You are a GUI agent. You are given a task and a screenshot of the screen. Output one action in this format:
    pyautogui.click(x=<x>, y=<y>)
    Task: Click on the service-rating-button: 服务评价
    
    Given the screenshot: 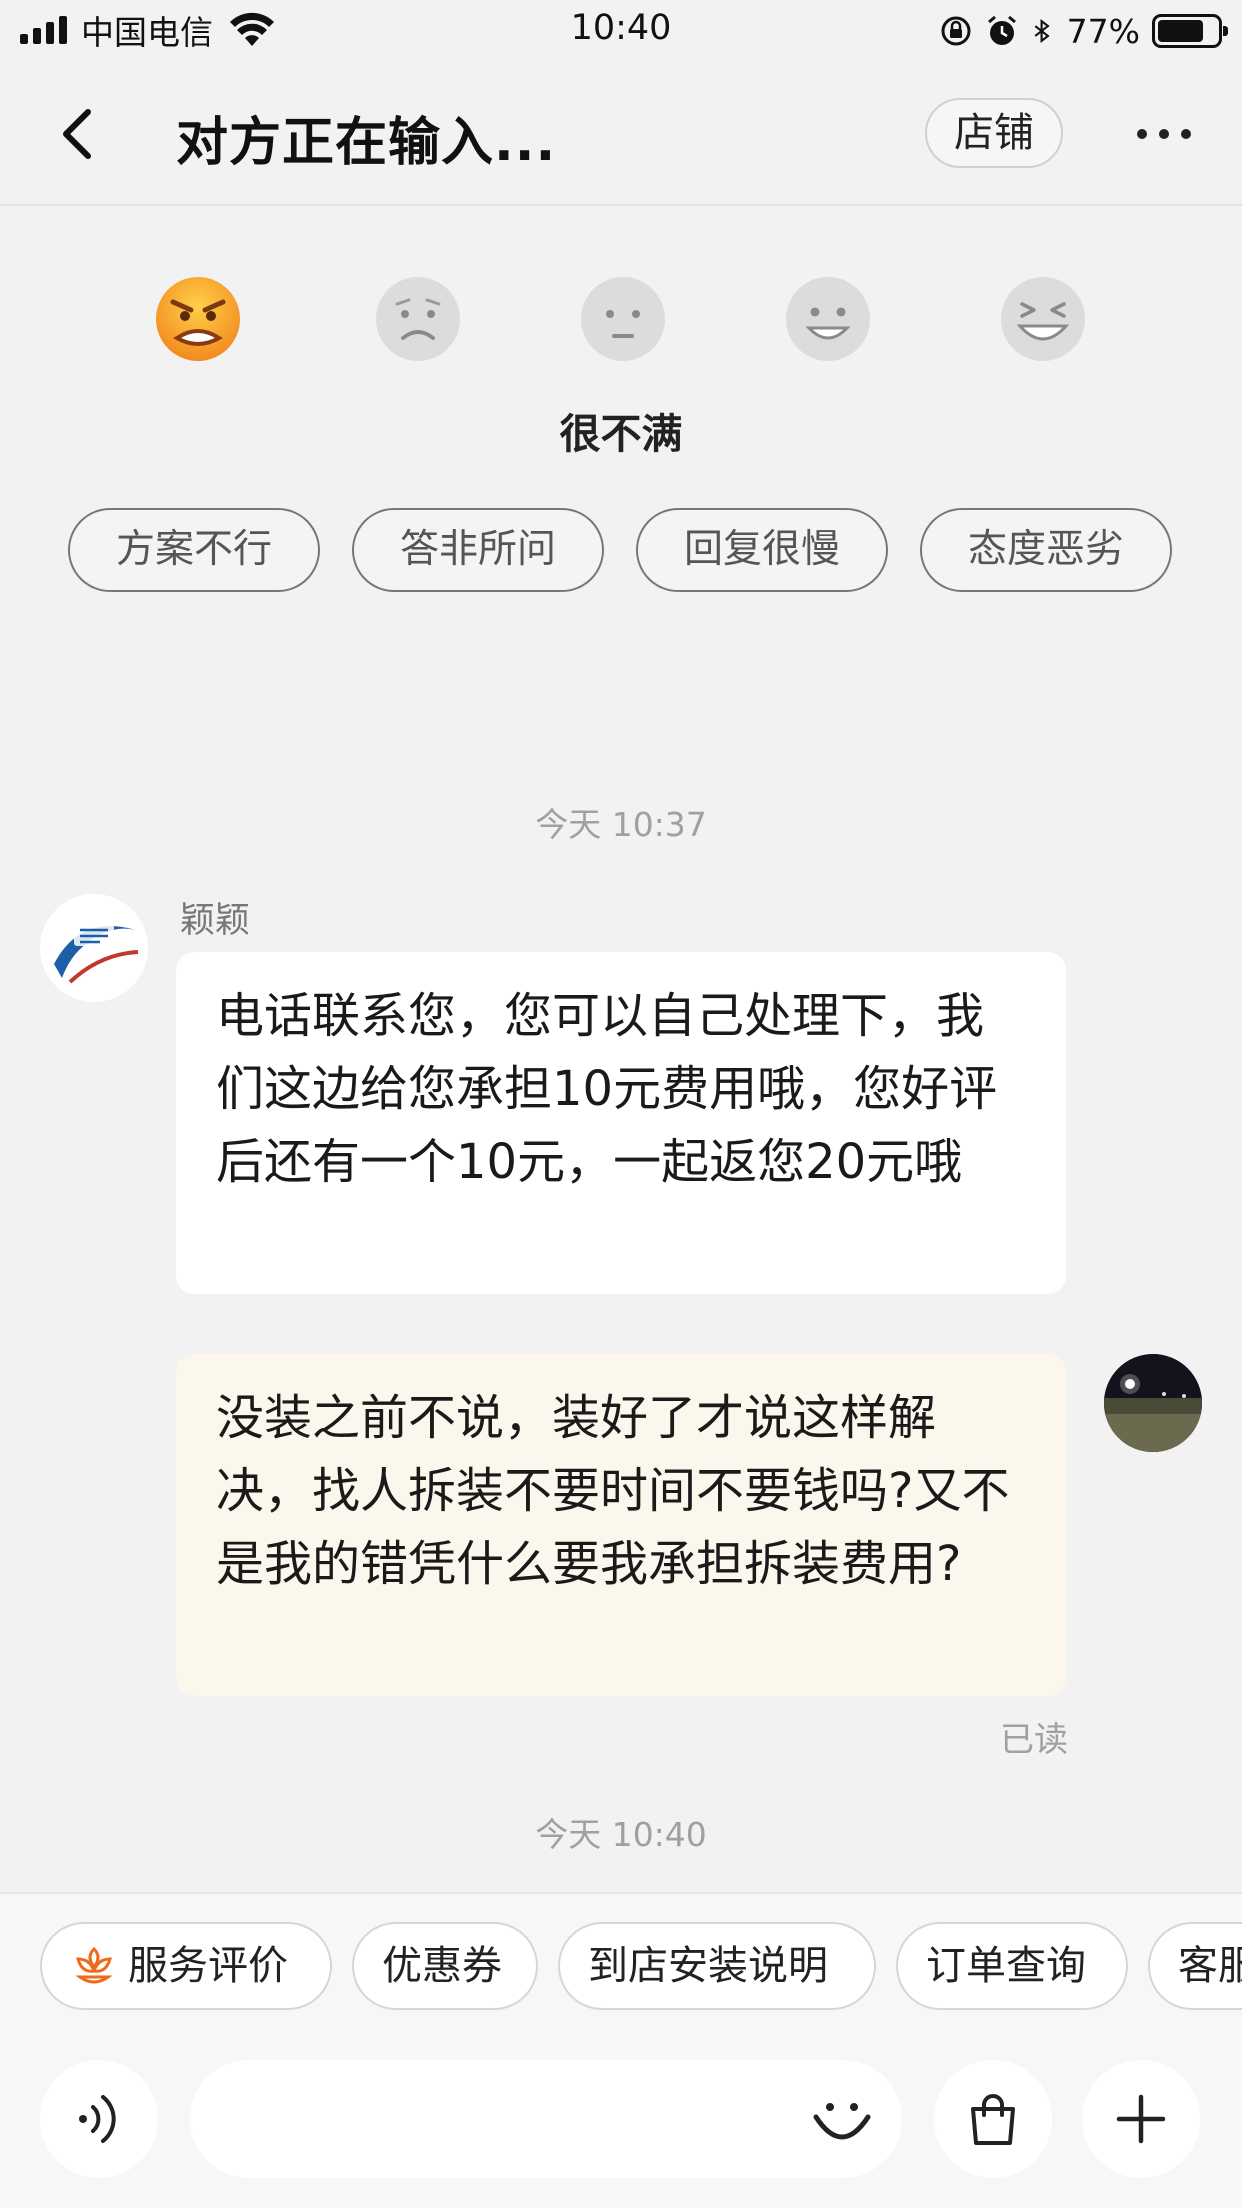 What is the action you would take?
    pyautogui.click(x=186, y=1966)
    